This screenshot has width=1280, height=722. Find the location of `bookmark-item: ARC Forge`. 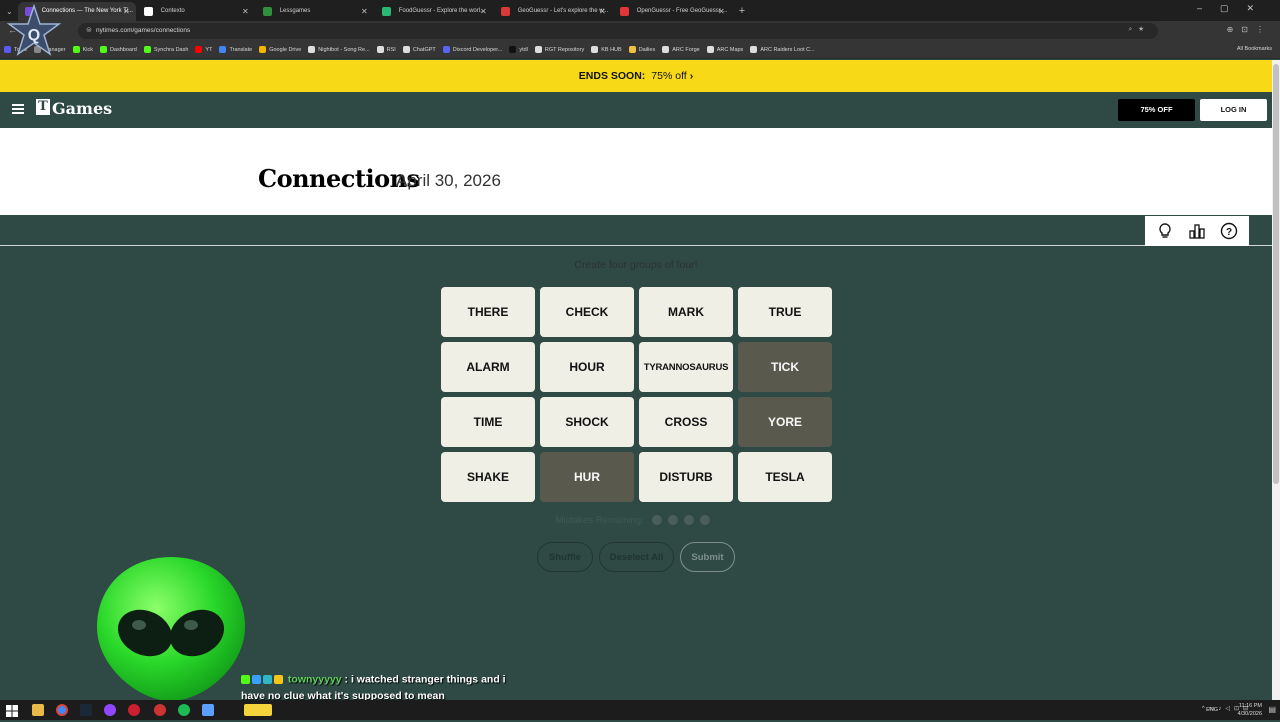

bookmark-item: ARC Forge is located at coordinates (681, 49).